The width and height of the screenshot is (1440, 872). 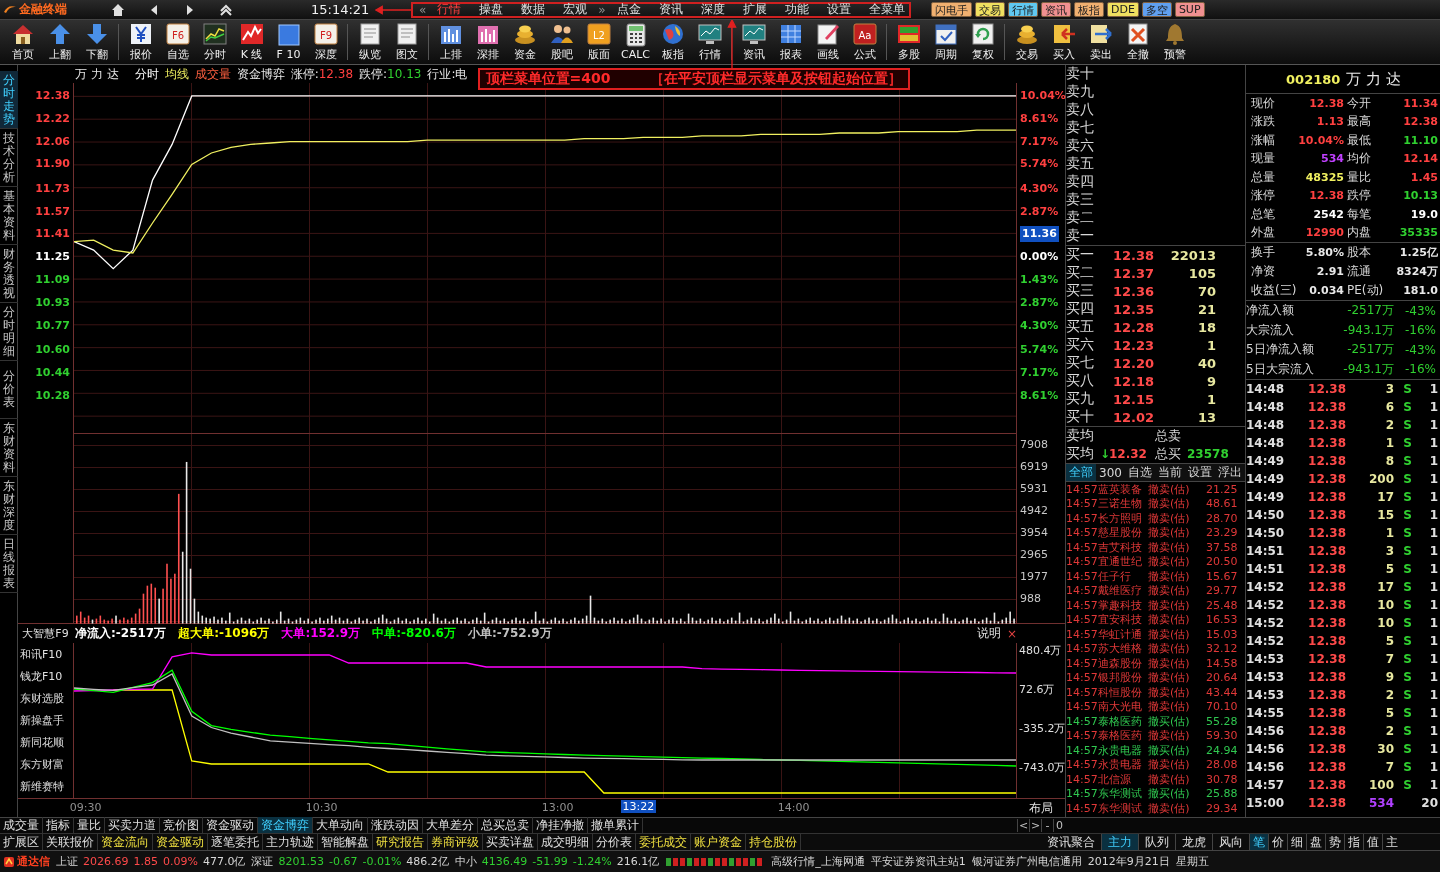 I want to click on toolbar-button: 报表, so click(x=790, y=42).